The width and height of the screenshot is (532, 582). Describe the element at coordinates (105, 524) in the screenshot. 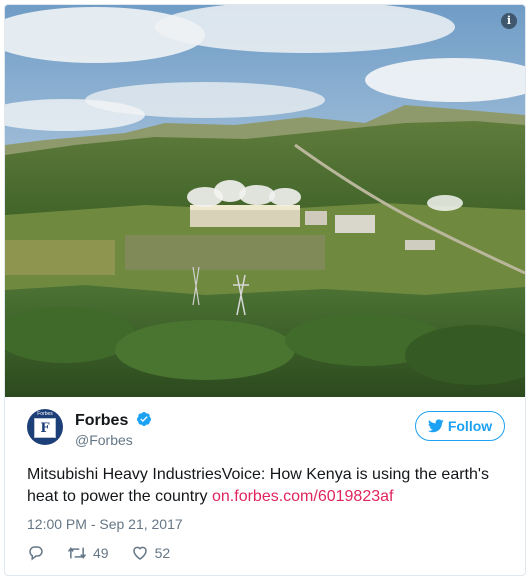

I see `tweet-timestamp: 12:00 PM - Sep 21, 2017` at that location.